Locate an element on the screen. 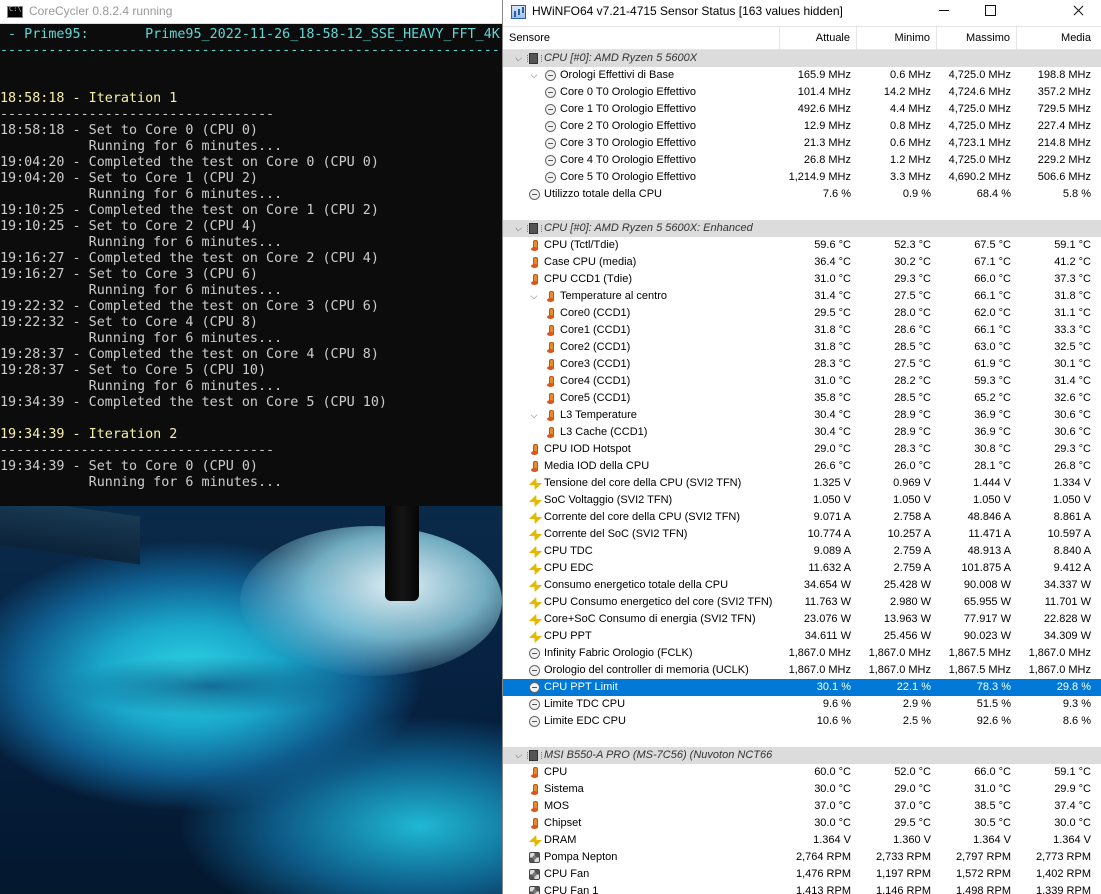 The image size is (1101, 894). current-value: 30.4 °C is located at coordinates (832, 432).